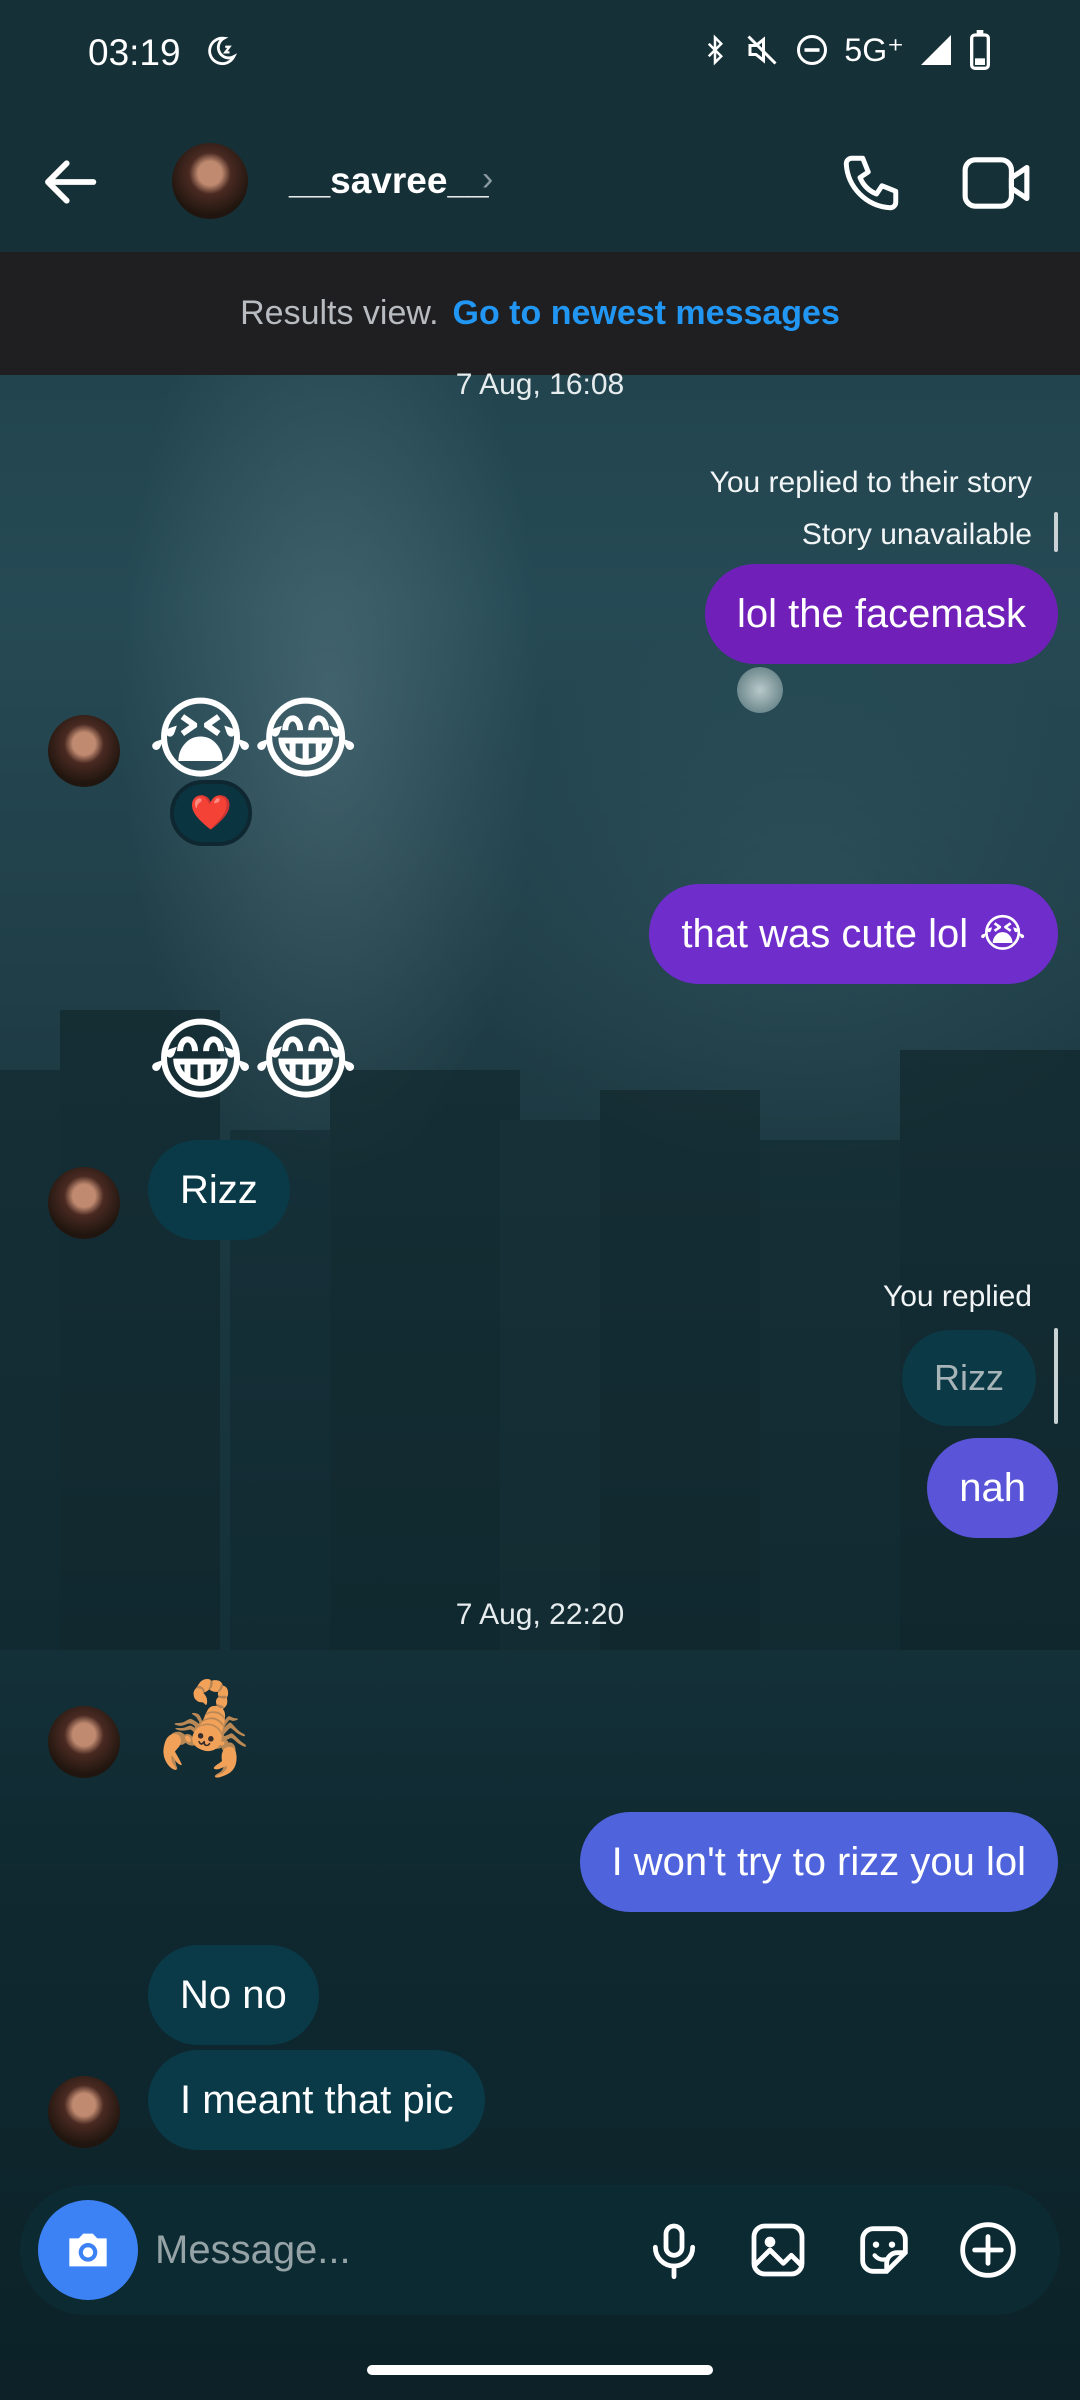  What do you see at coordinates (818, 1862) in the screenshot?
I see `message-bubble-outgoing: I won't try to rizz you lol` at bounding box center [818, 1862].